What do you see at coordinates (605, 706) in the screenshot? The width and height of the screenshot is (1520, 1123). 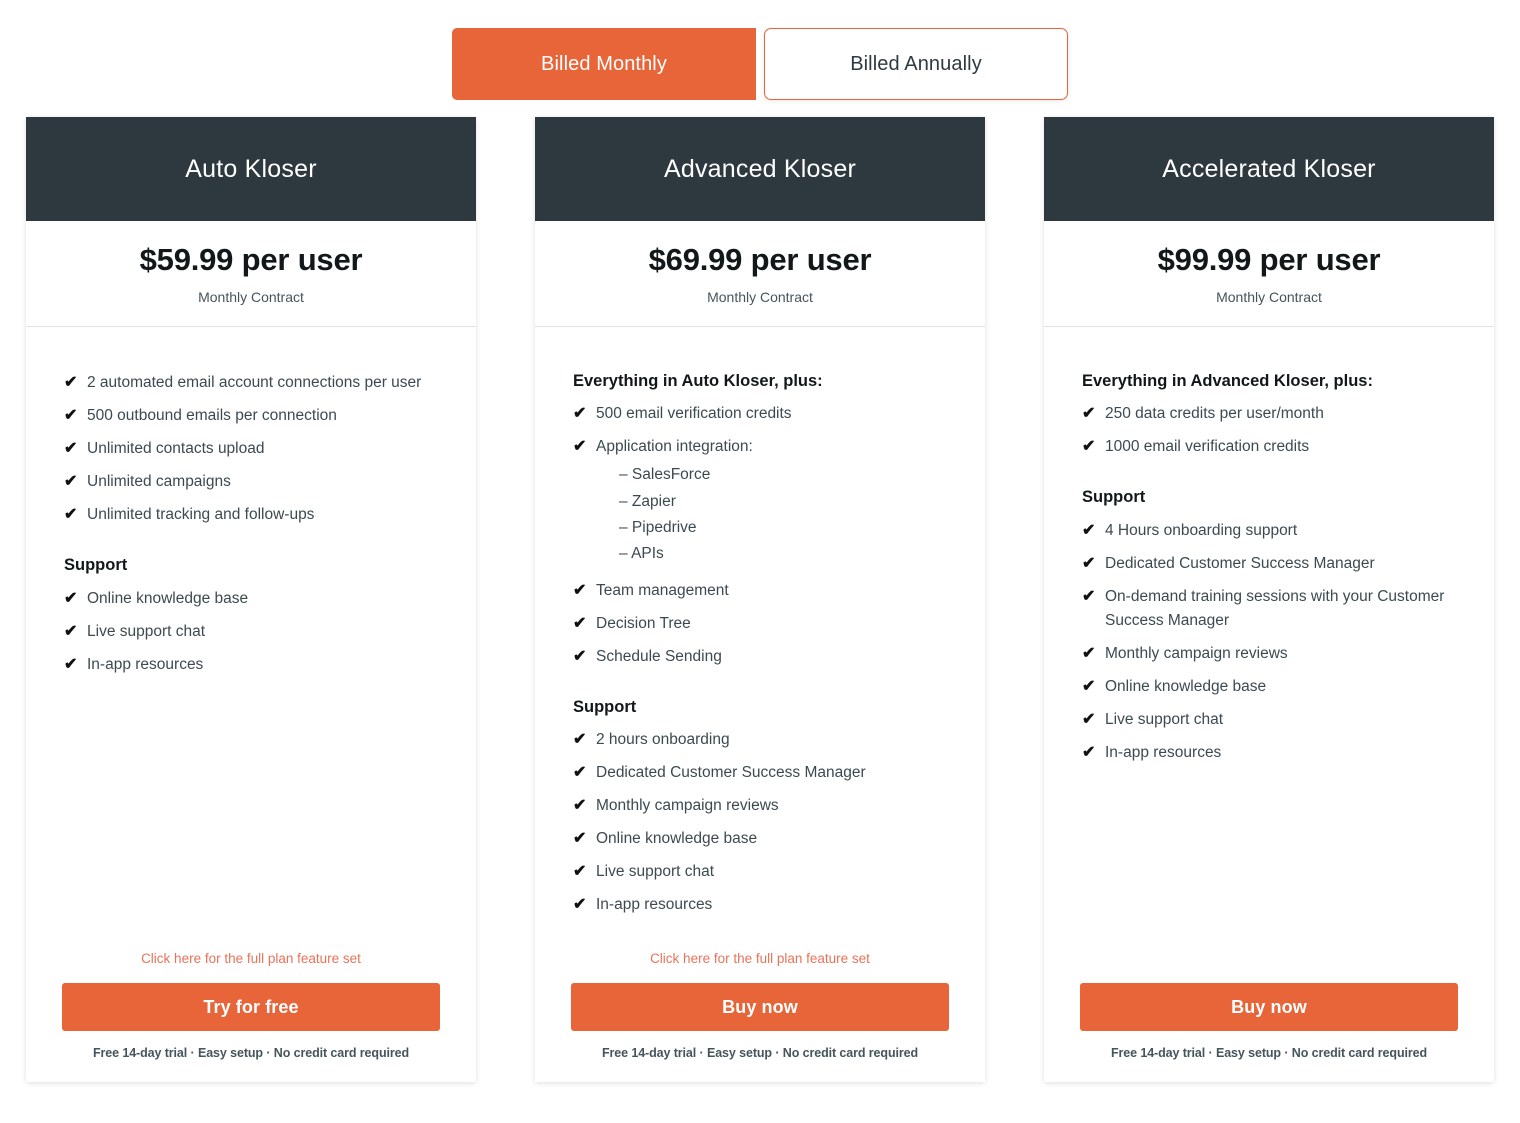 I see `support-heading: Support` at bounding box center [605, 706].